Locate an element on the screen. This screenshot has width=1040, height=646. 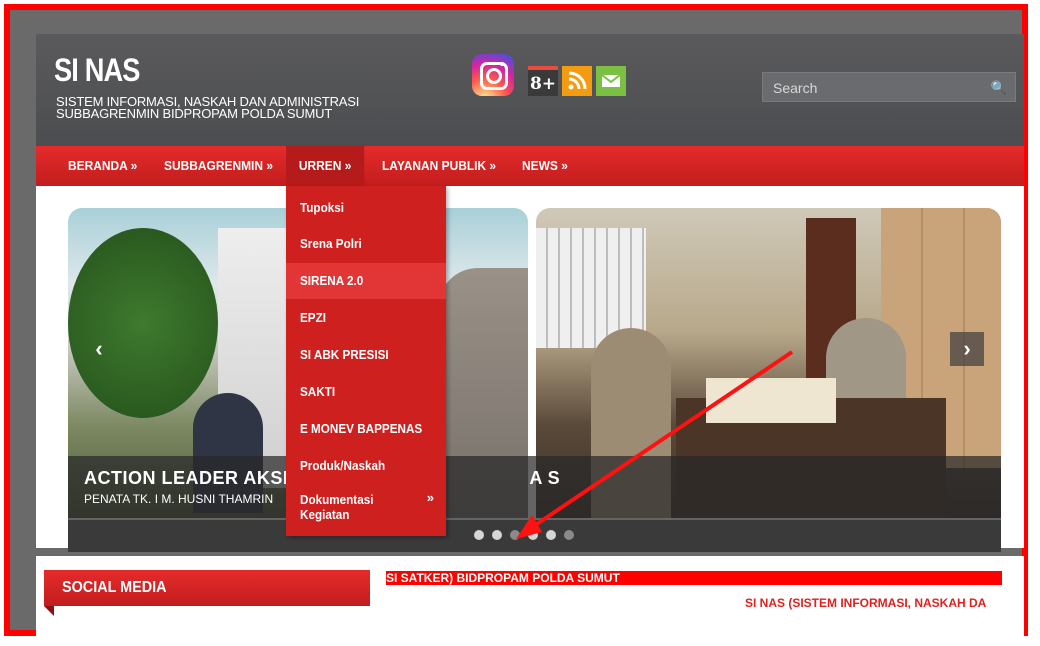
social-ribbon-fold is located at coordinates (49, 611).